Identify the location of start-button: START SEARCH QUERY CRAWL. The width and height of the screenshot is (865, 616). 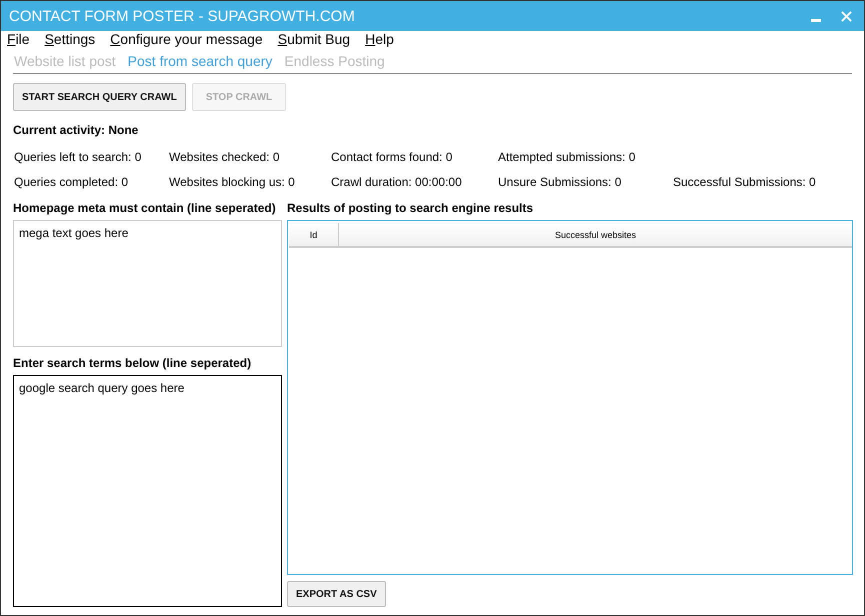
(99, 97).